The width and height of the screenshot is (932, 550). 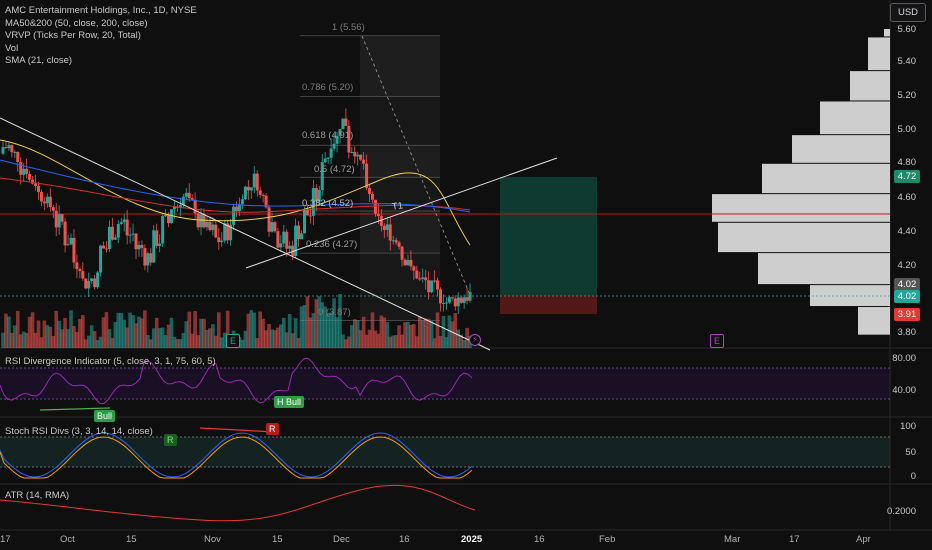 What do you see at coordinates (445, 383) in the screenshot?
I see `rsi-band` at bounding box center [445, 383].